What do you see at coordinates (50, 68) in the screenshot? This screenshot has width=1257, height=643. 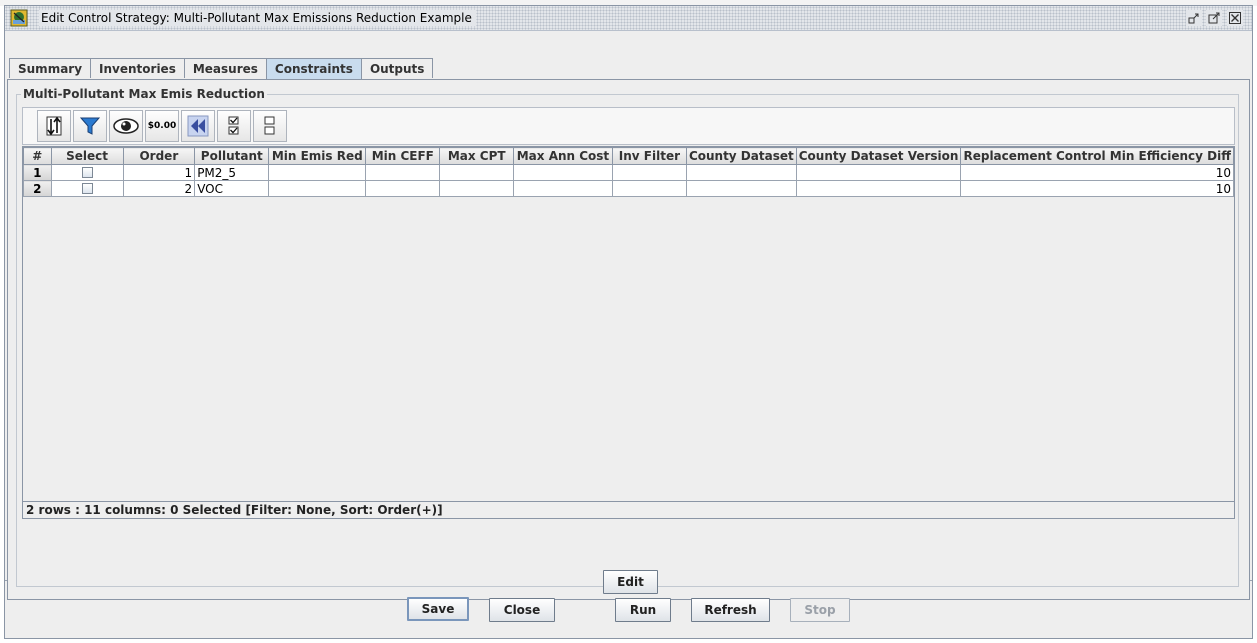 I see `tab-summary: Summary` at bounding box center [50, 68].